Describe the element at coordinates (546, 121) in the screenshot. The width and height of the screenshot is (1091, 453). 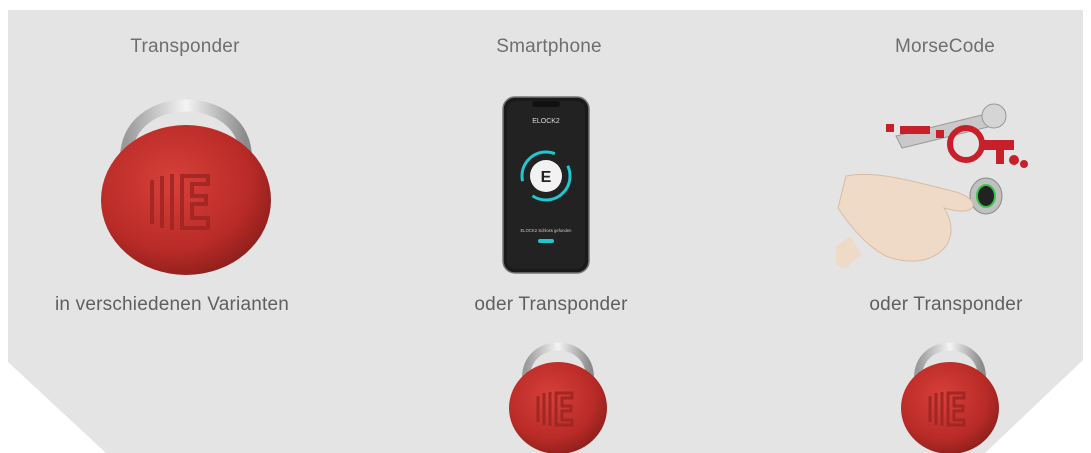
I see `phone-brand: ELOCK2` at that location.